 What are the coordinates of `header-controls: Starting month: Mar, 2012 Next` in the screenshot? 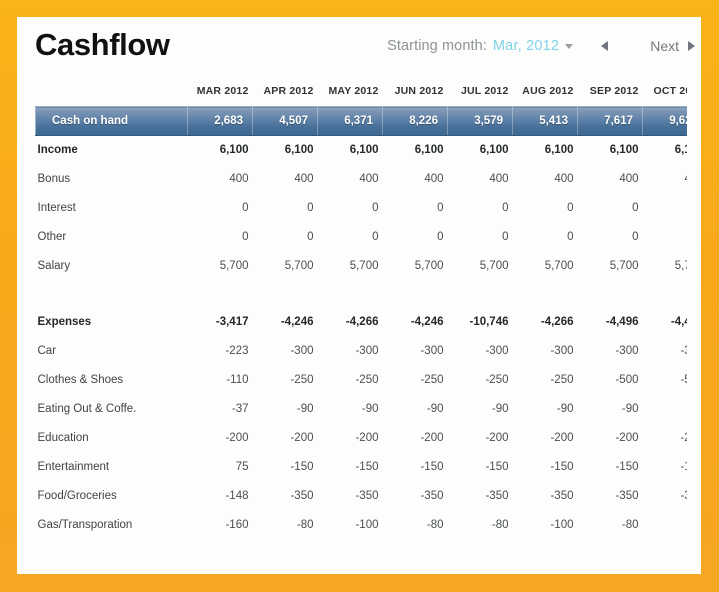 It's located at (541, 46).